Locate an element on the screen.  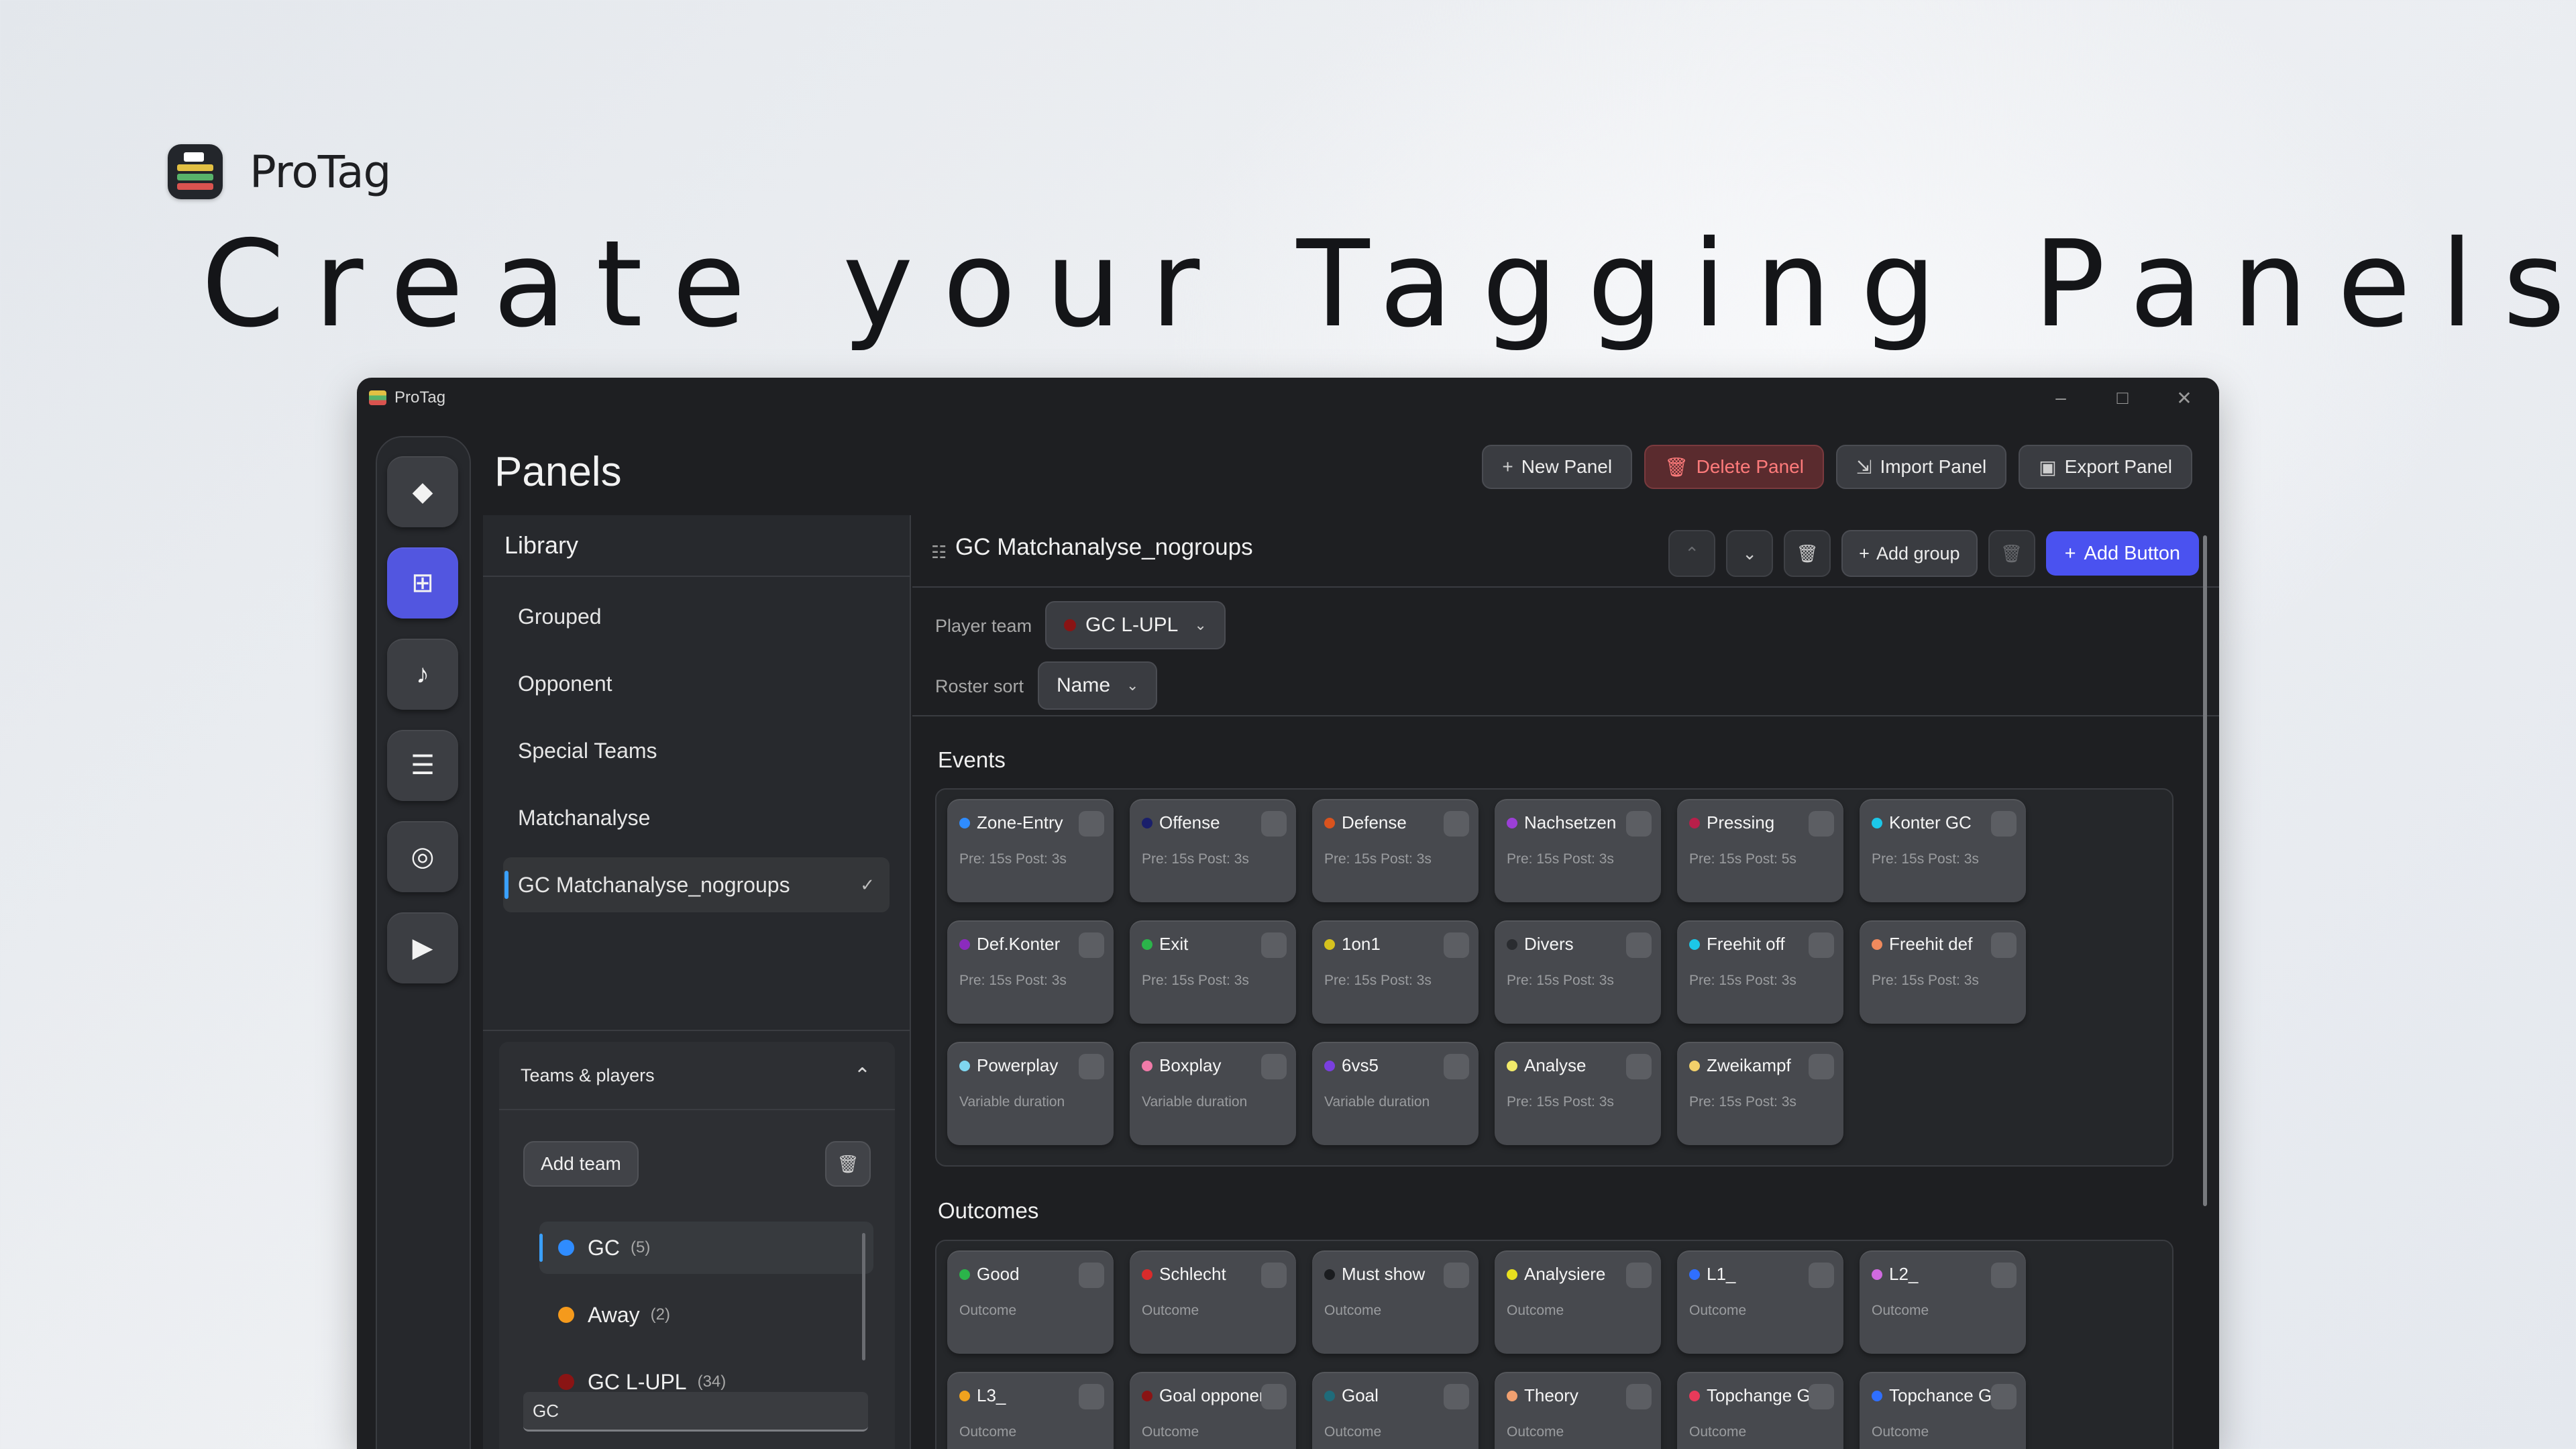
plus-icon: + is located at coordinates (2070, 553).